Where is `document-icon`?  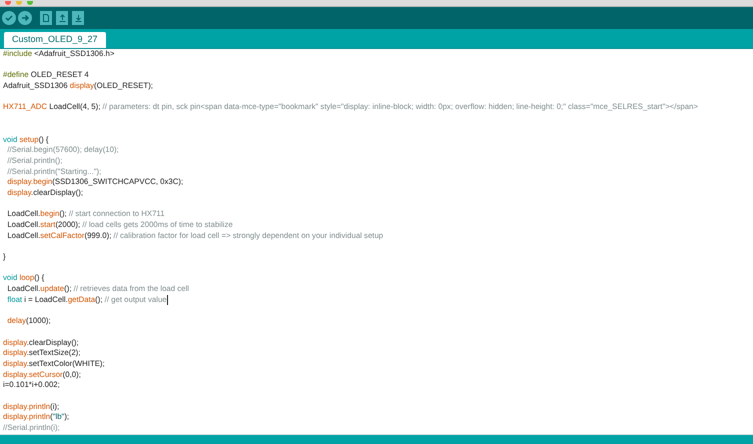
document-icon is located at coordinates (46, 18).